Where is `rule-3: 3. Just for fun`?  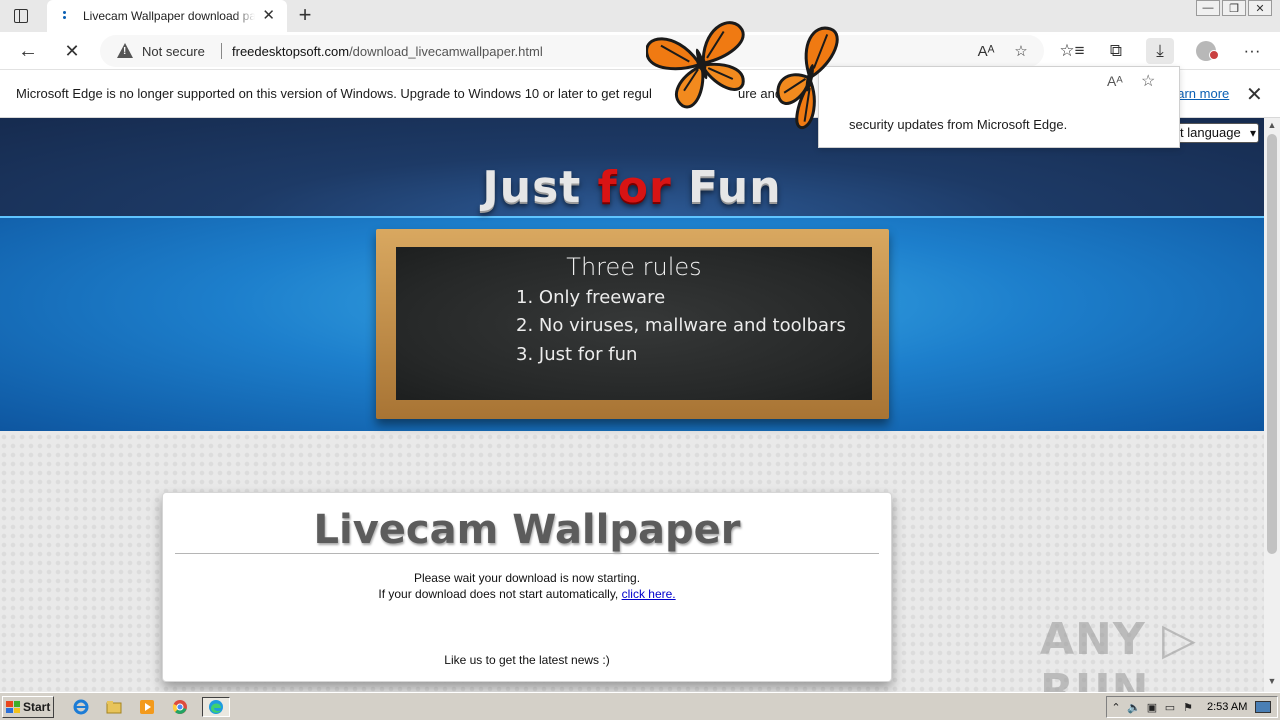
rule-3: 3. Just for fun is located at coordinates (577, 354).